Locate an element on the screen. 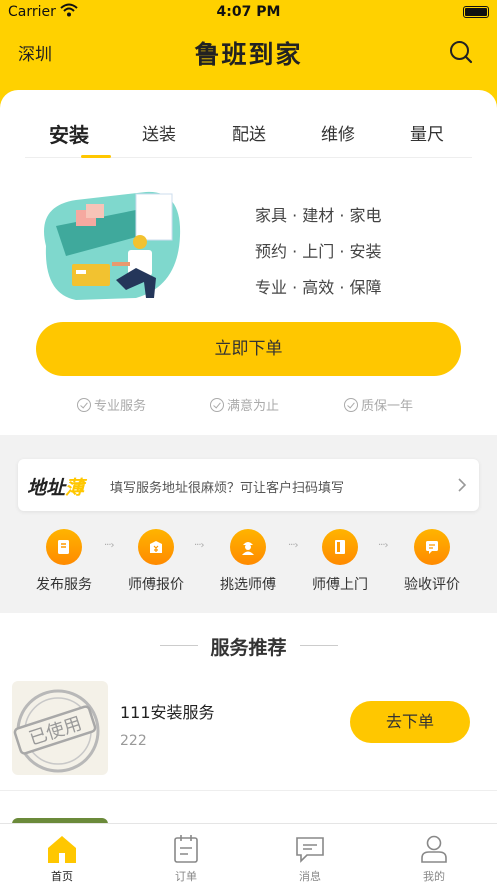 The width and height of the screenshot is (497, 883). tabbar-label: 消息 is located at coordinates (310, 876).